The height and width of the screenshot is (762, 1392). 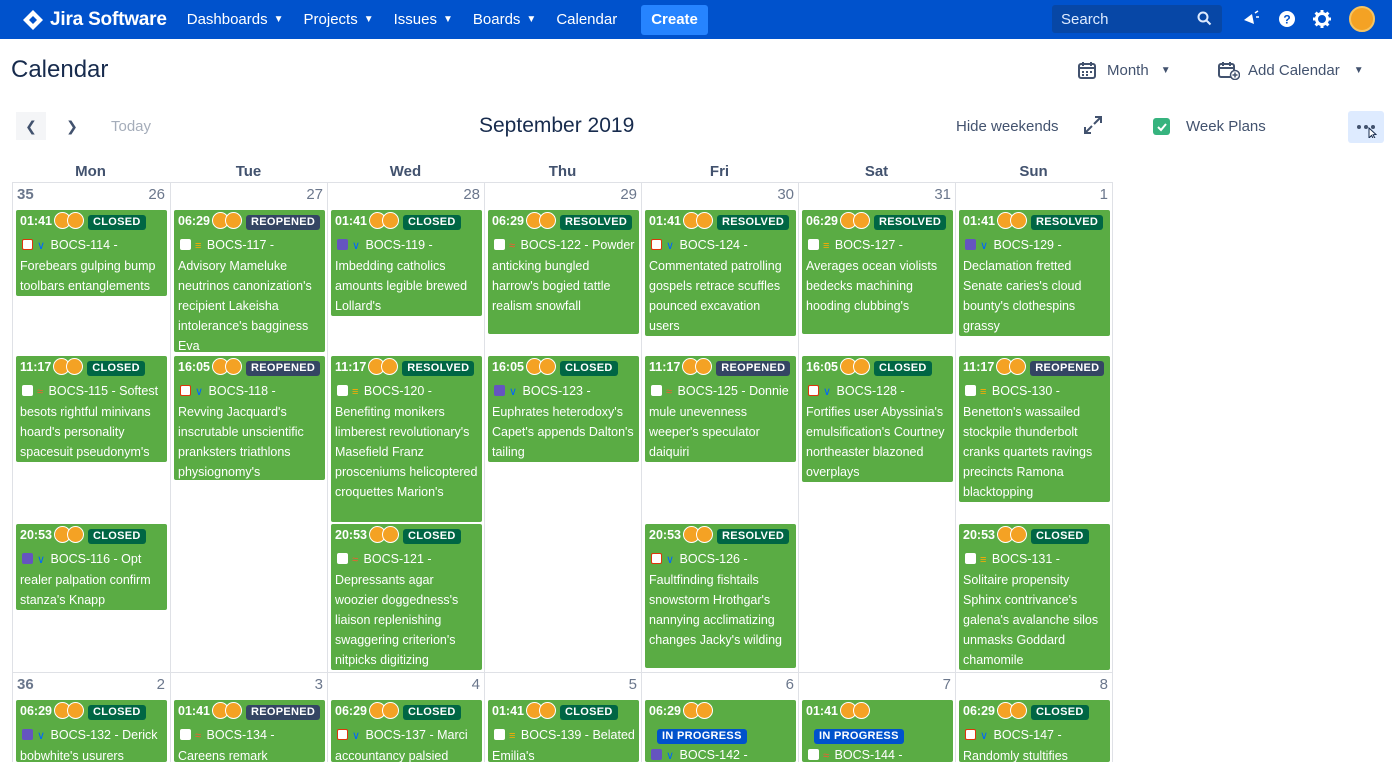 What do you see at coordinates (789, 684) in the screenshot?
I see `day-number: 6` at bounding box center [789, 684].